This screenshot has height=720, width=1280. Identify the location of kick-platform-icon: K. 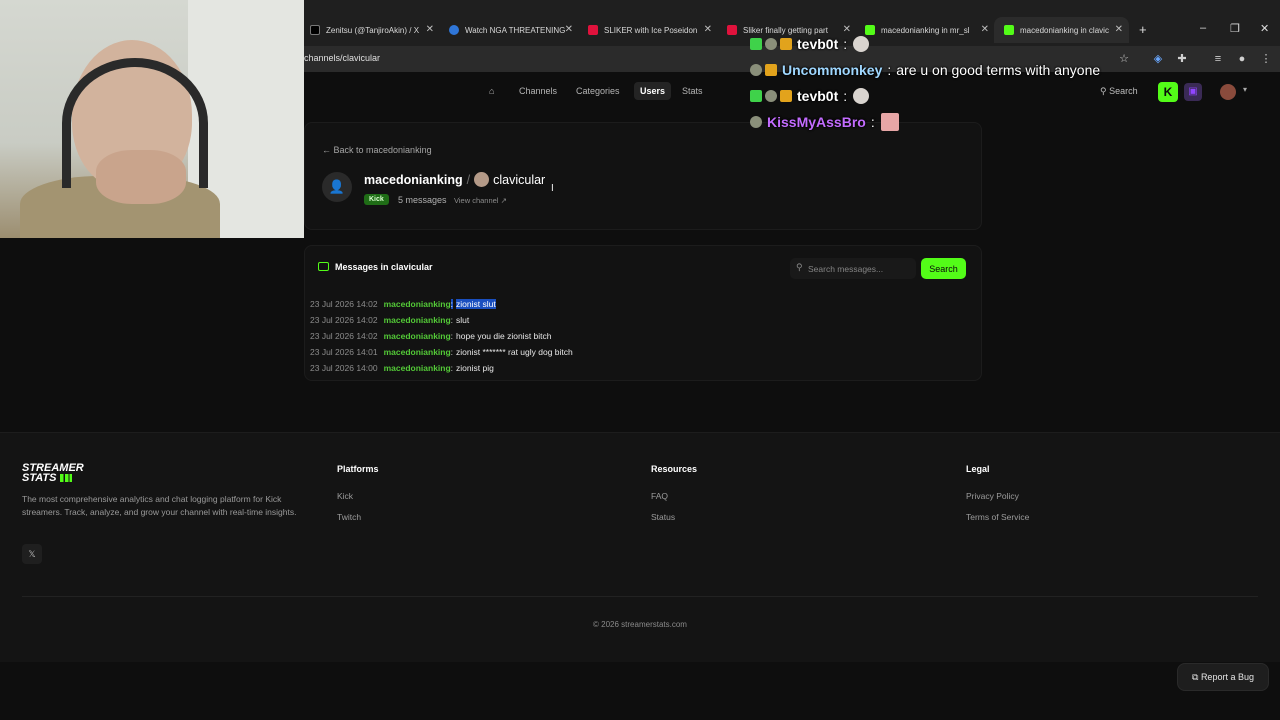
(1168, 92).